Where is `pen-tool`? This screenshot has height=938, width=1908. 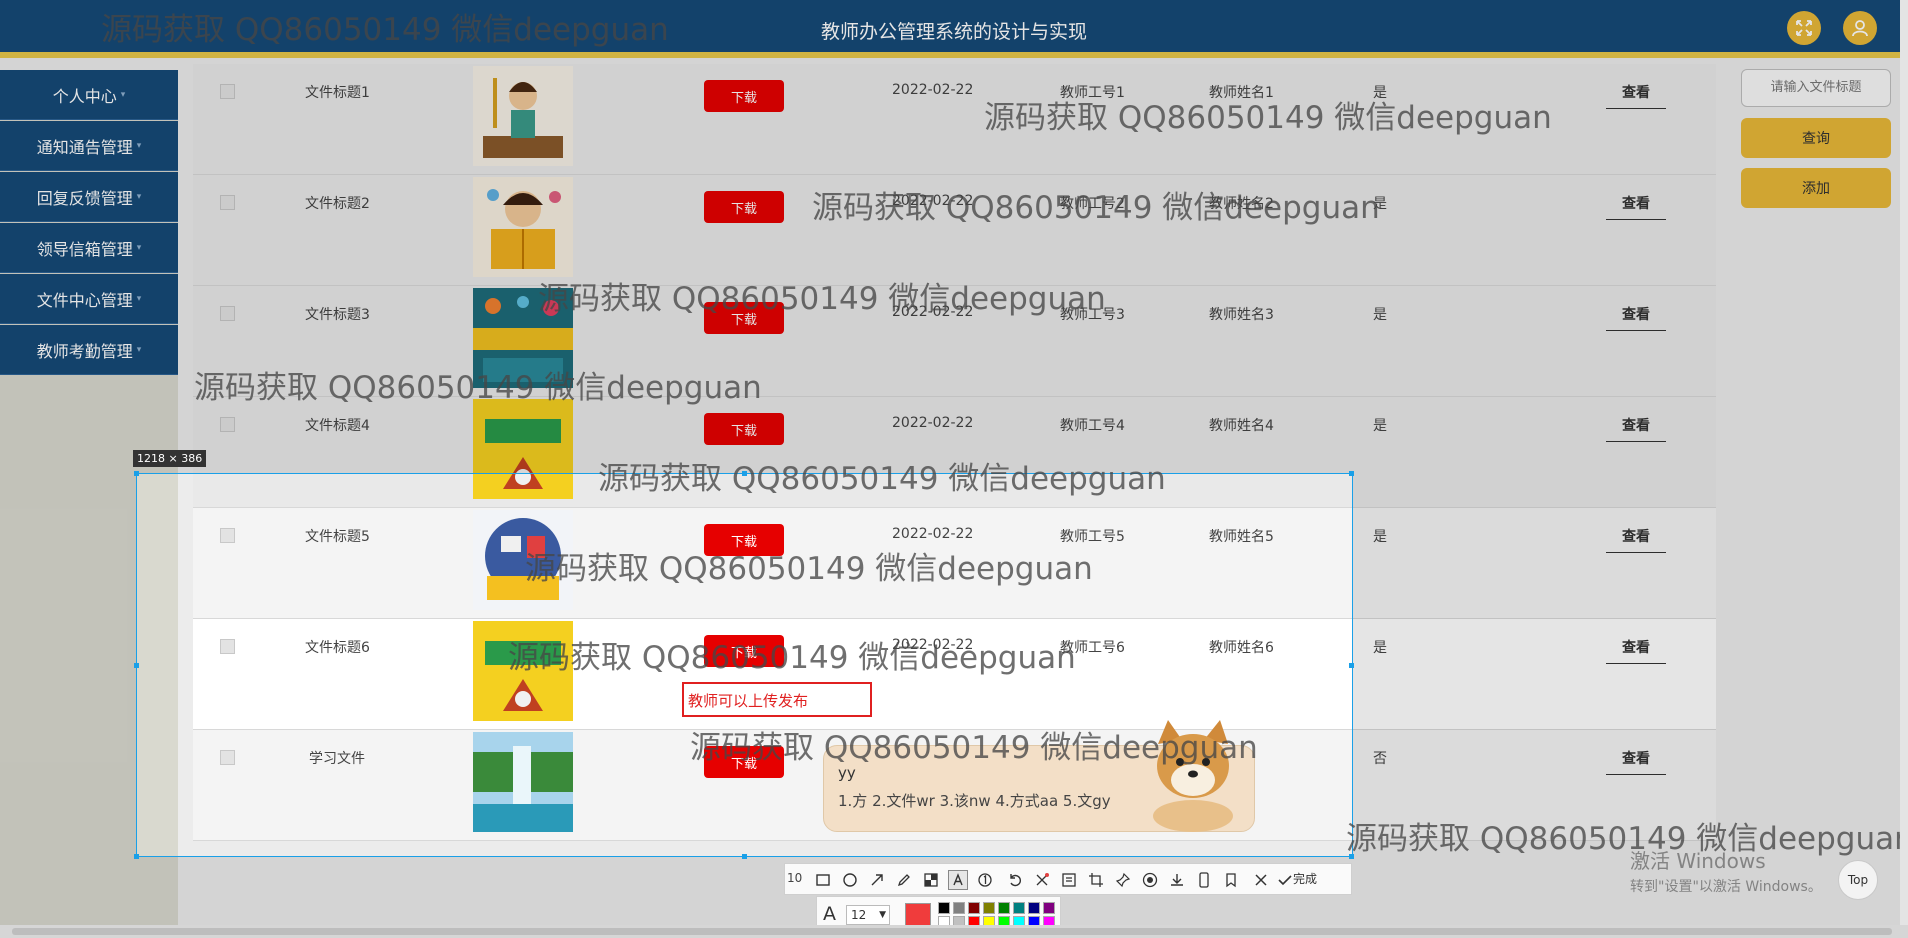
pen-tool is located at coordinates (904, 880).